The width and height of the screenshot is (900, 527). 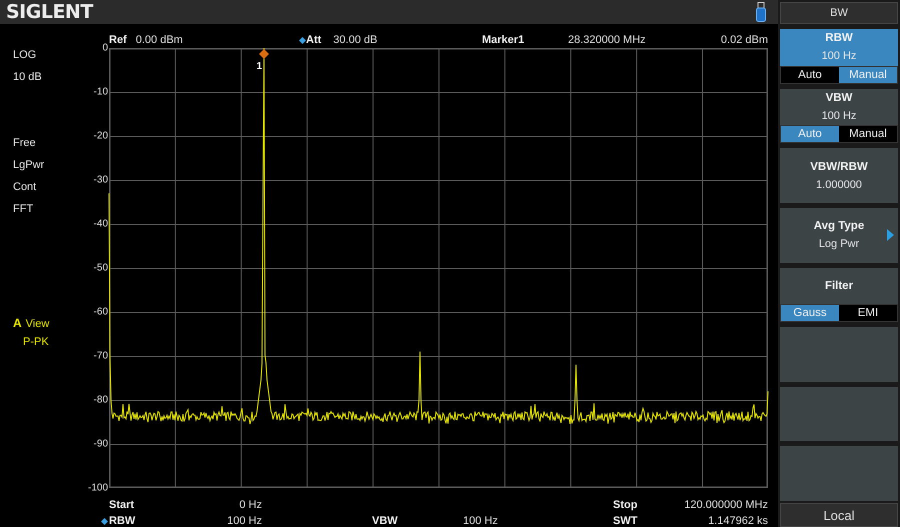 I want to click on softkey-value: 1.000000, so click(x=839, y=184).